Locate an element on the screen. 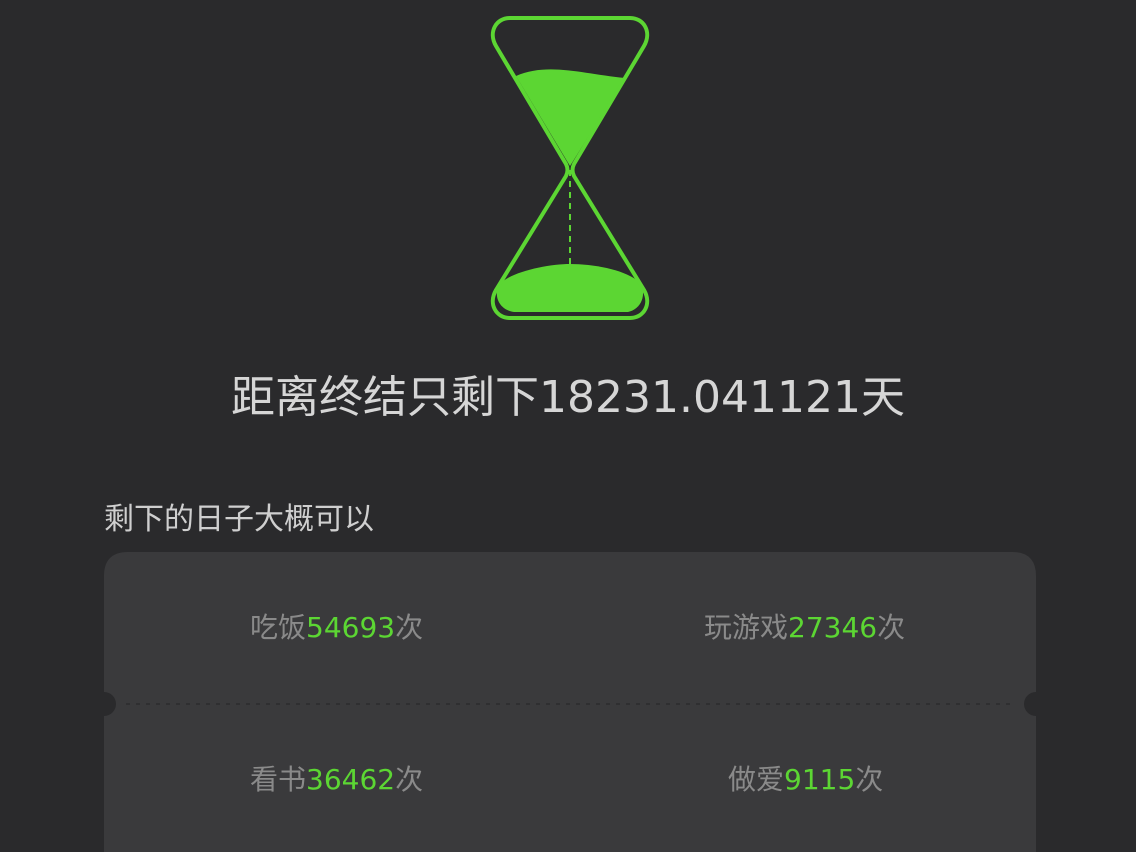  stat-value: 9115 is located at coordinates (820, 779).